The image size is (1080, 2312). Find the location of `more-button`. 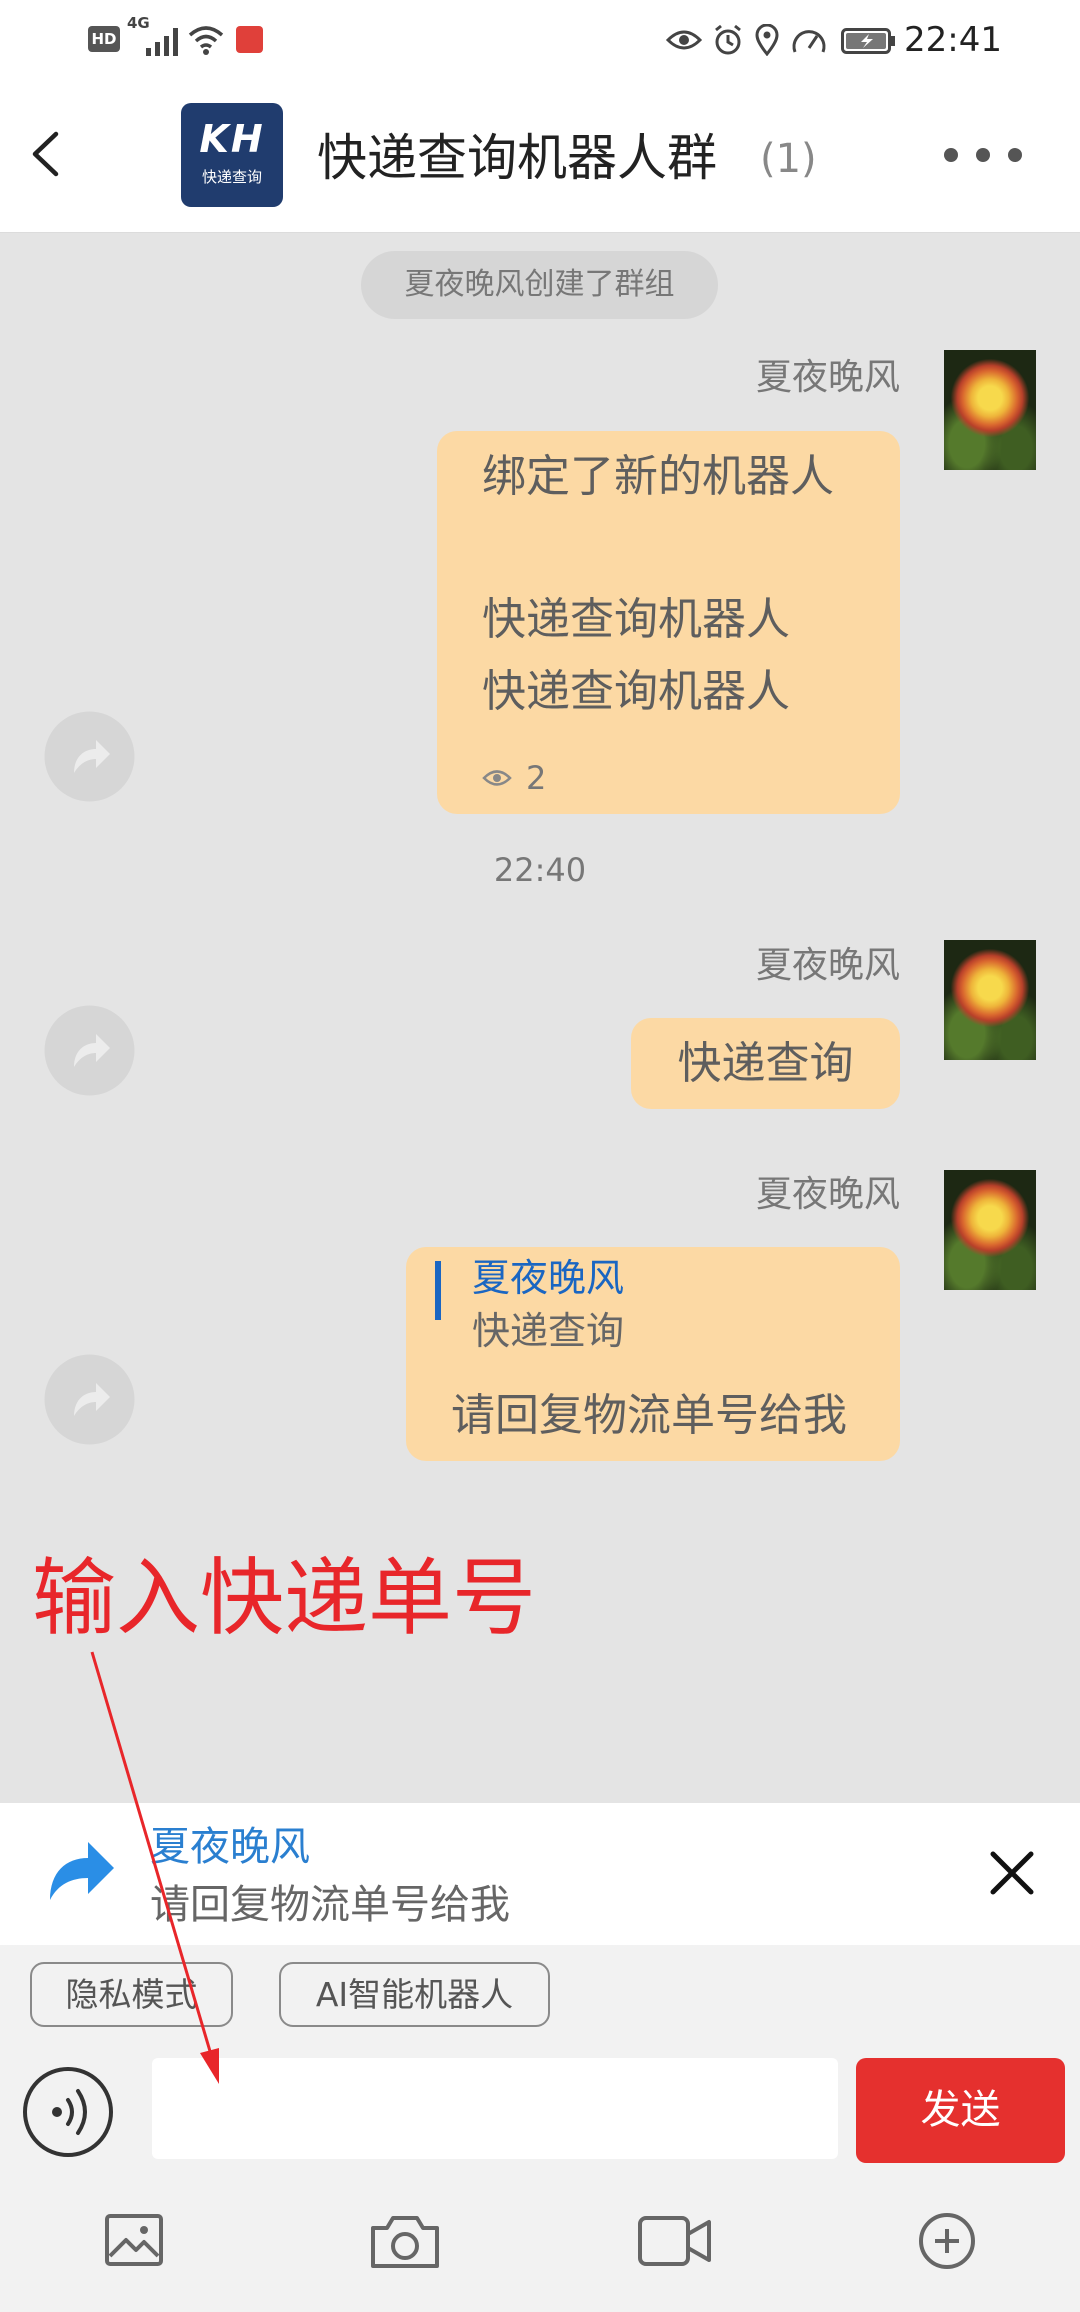

more-button is located at coordinates (984, 155).